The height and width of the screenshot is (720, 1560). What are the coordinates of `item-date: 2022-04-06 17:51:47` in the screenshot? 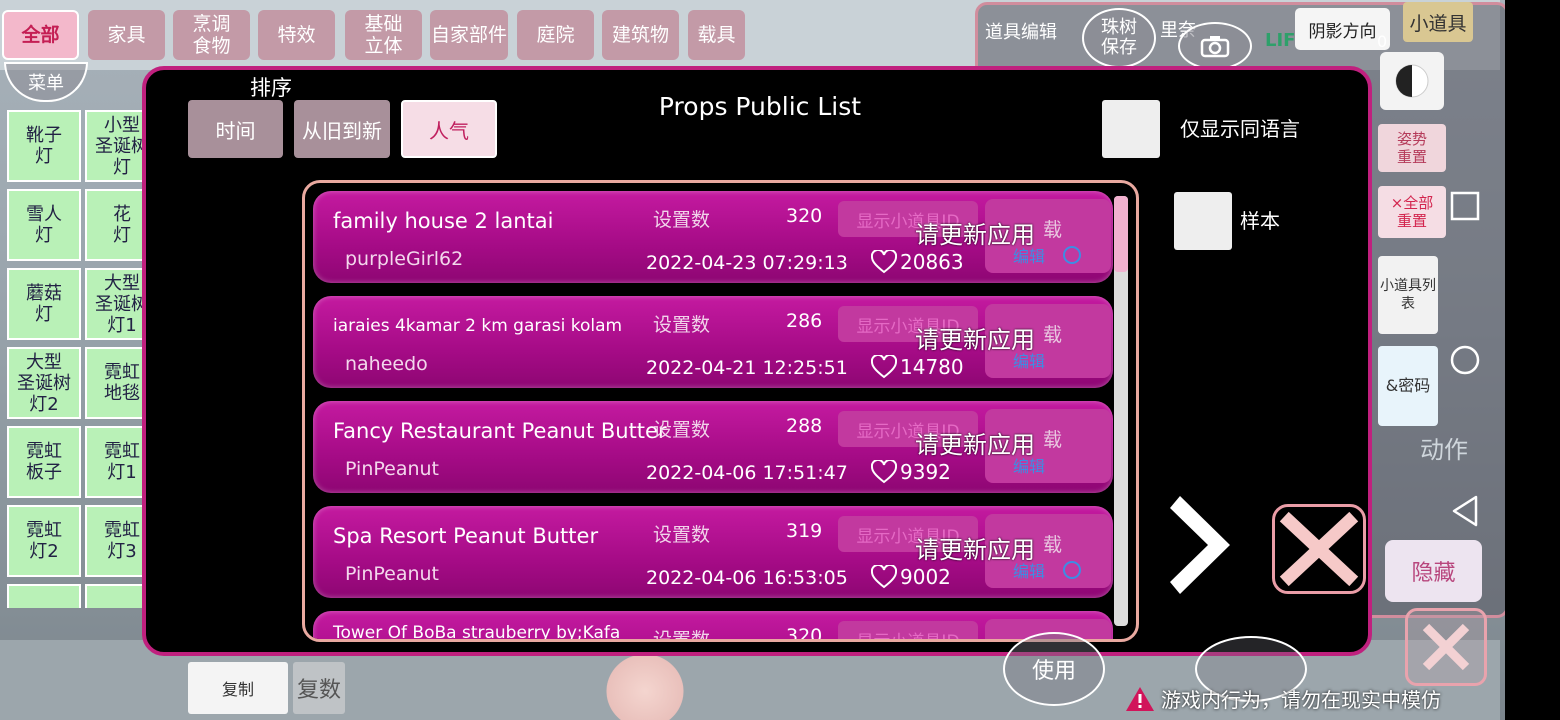 It's located at (747, 473).